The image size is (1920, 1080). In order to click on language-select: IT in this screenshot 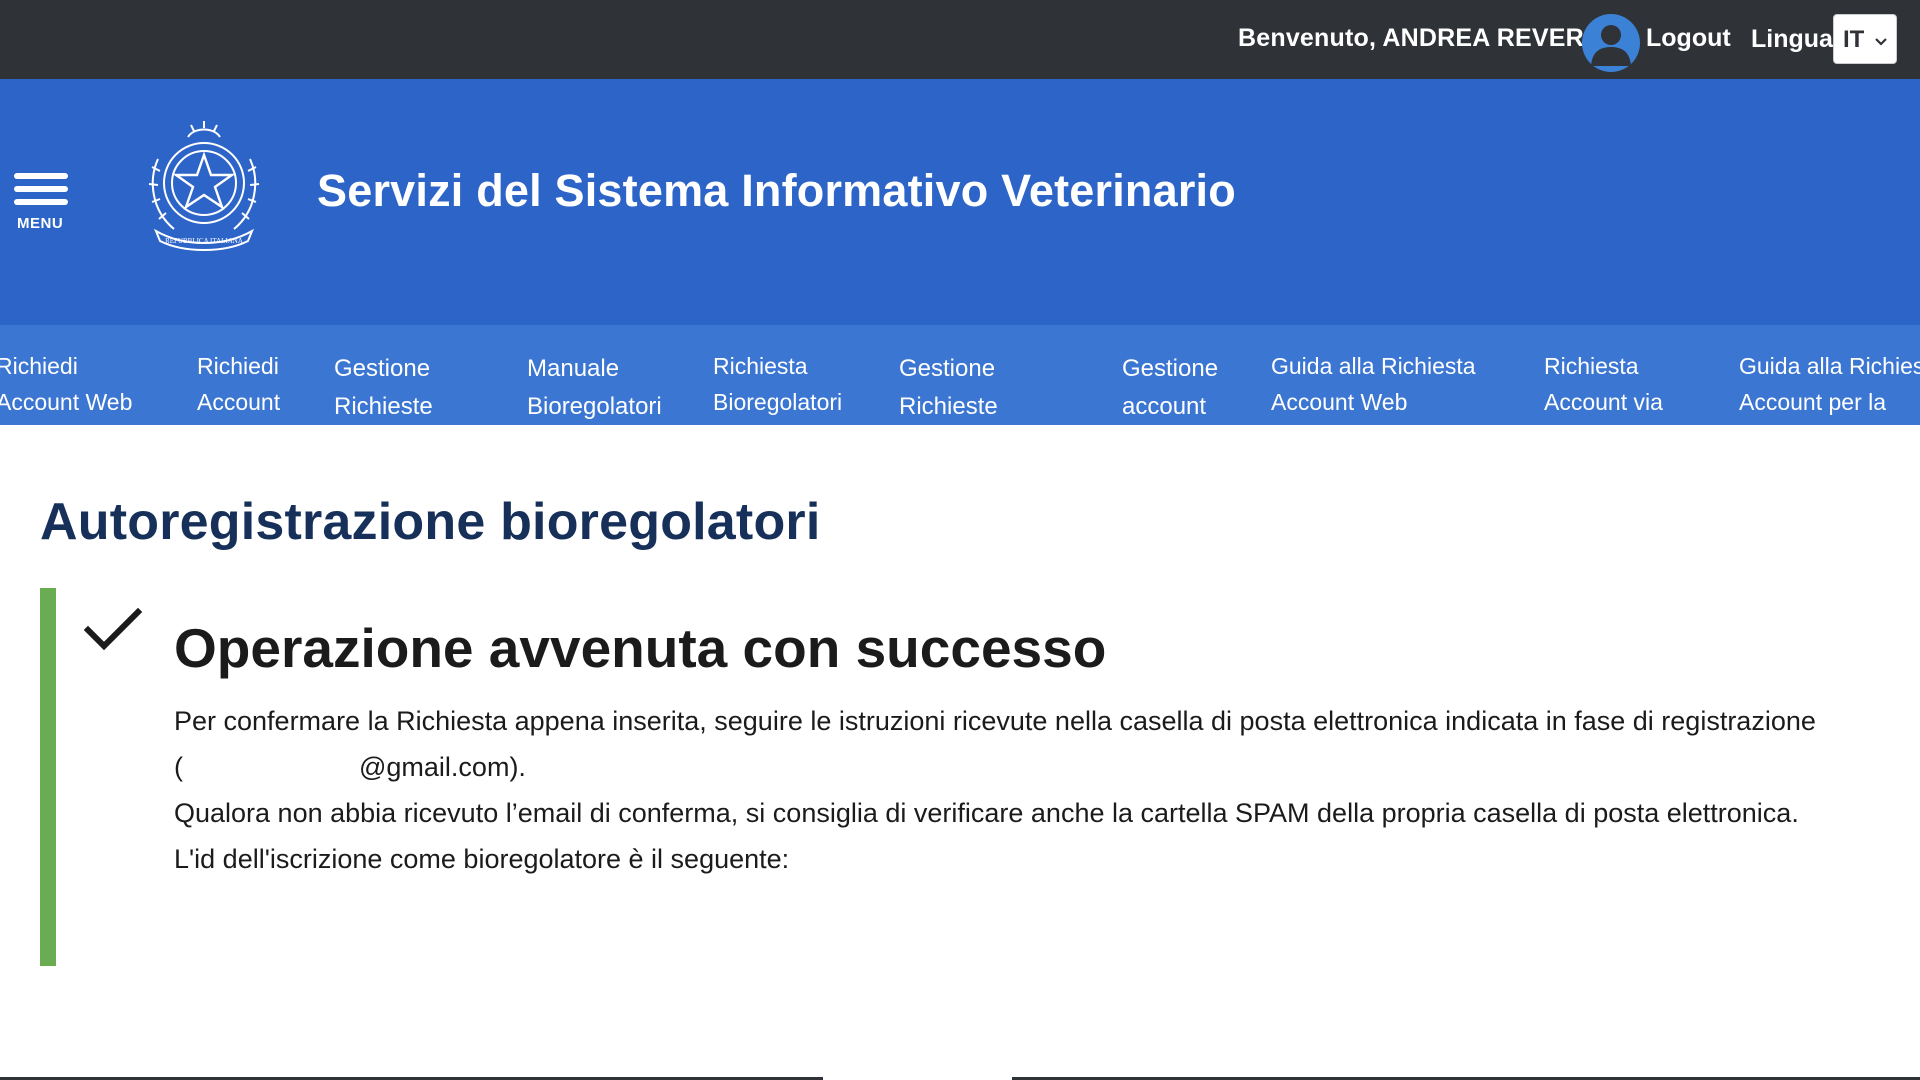, I will do `click(1865, 39)`.